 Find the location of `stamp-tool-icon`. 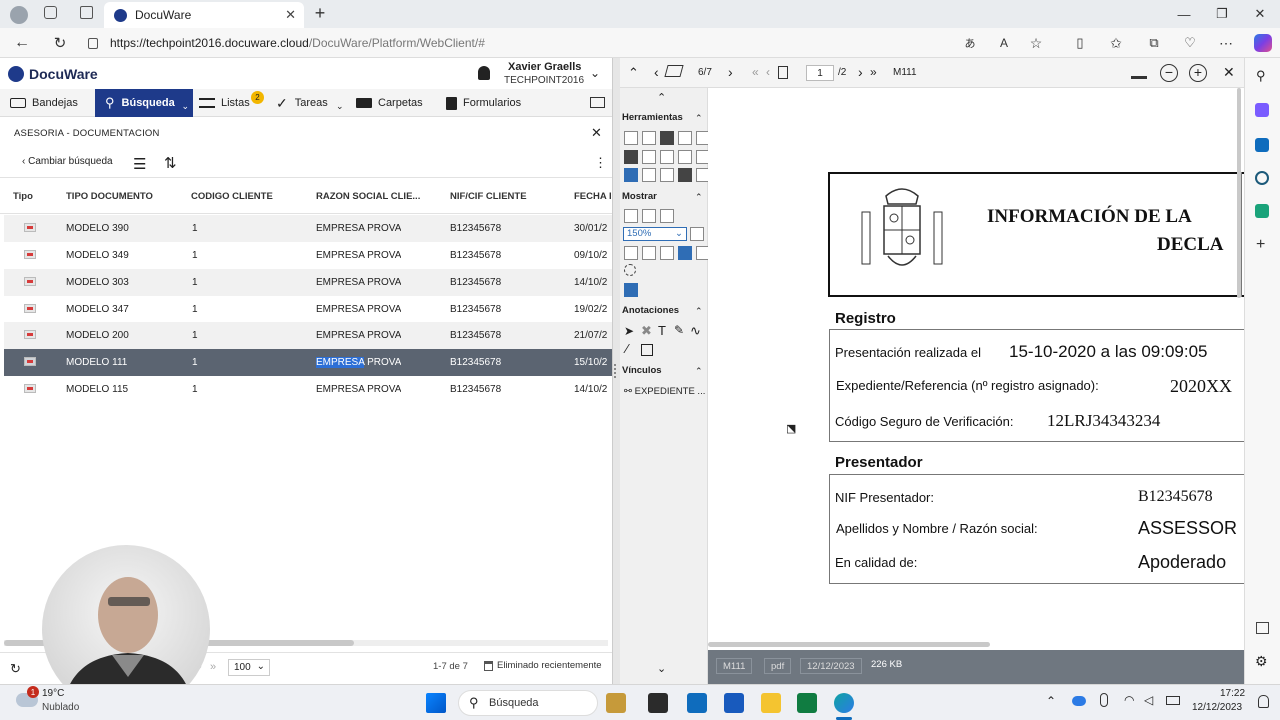

stamp-tool-icon is located at coordinates (685, 175).